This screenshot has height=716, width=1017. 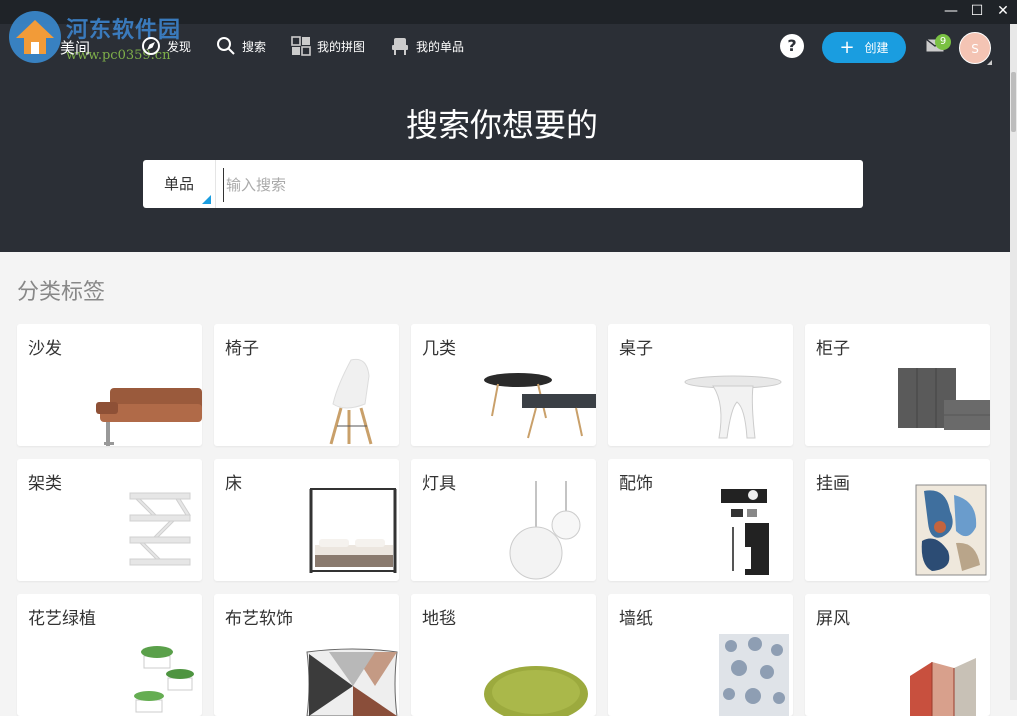 I want to click on category-card-cushion: 布艺软饰, so click(x=306, y=655).